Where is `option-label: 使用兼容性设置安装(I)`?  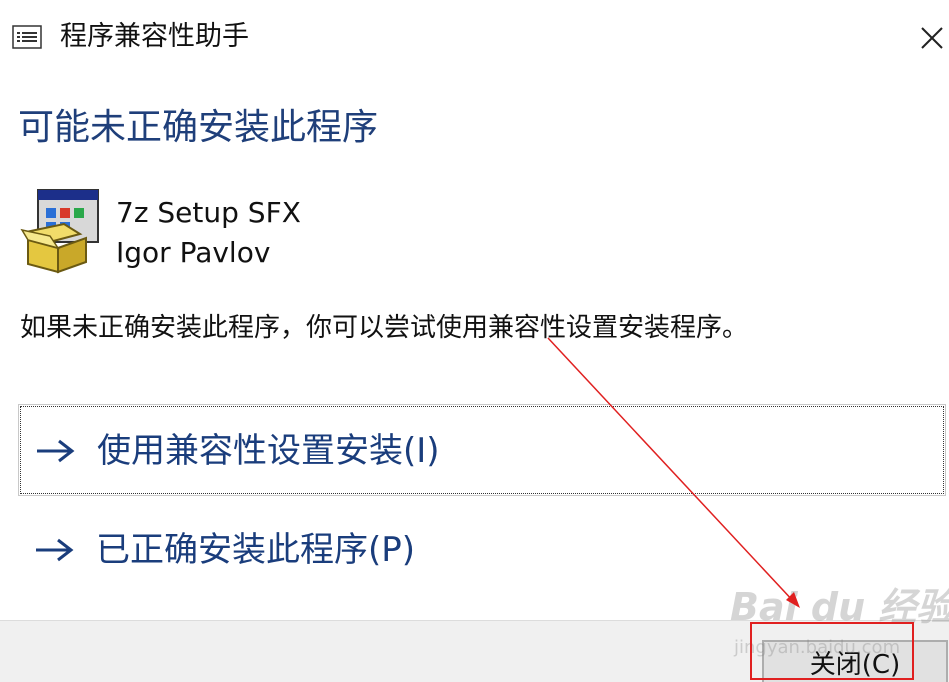
option-label: 使用兼容性设置安装(I) is located at coordinates (268, 451).